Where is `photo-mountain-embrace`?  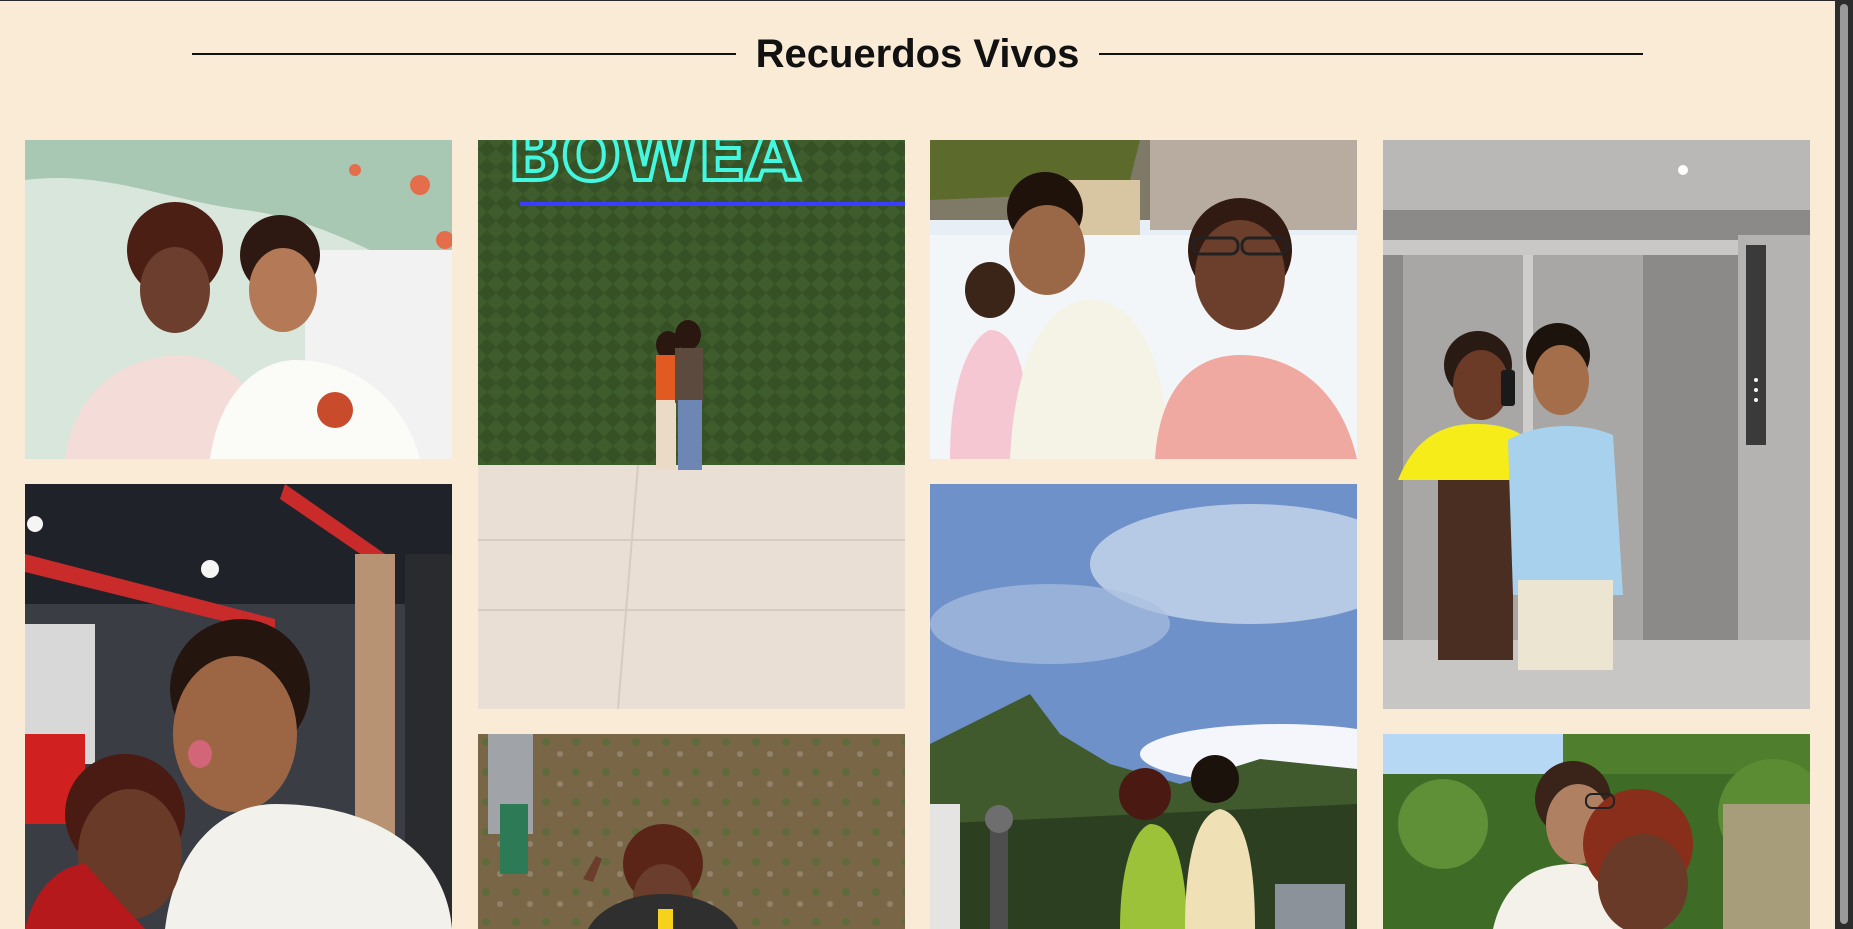 photo-mountain-embrace is located at coordinates (1143, 706).